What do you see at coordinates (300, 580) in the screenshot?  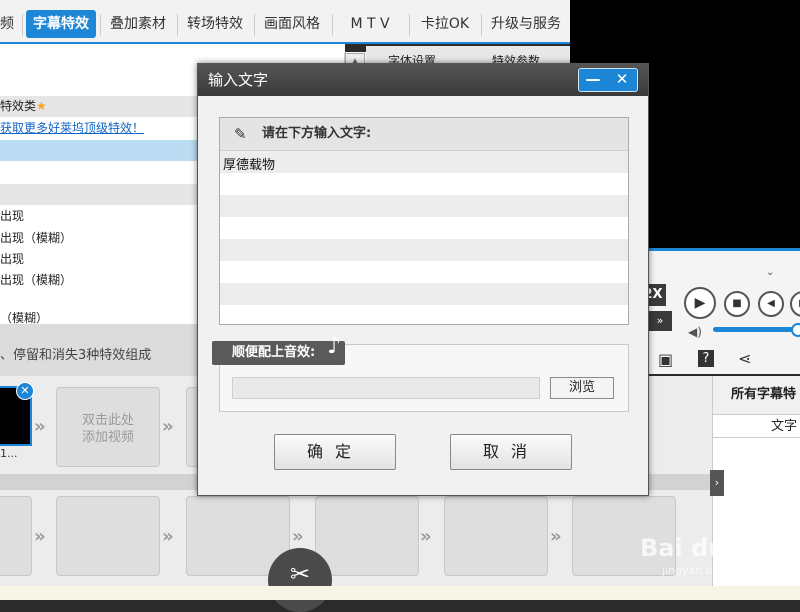 I see `scissors-icon: ✂` at bounding box center [300, 580].